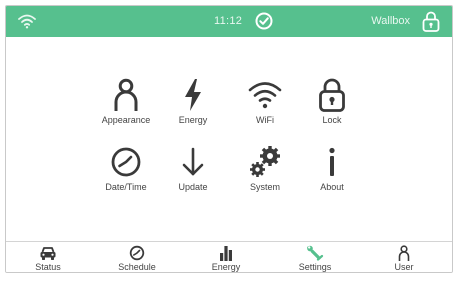  I want to click on appearance-button: Appearance, so click(126, 106).